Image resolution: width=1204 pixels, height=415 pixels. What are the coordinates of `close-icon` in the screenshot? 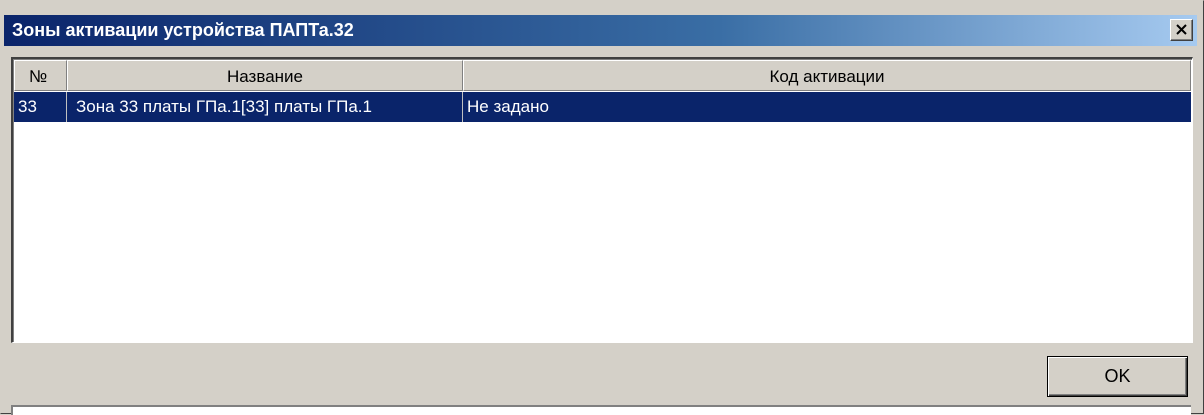 It's located at (1181, 29).